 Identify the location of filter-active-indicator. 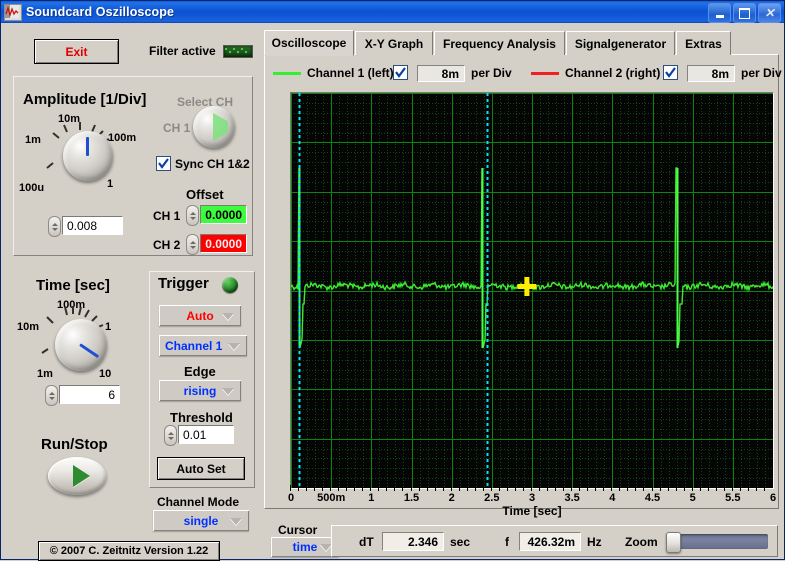
(238, 51).